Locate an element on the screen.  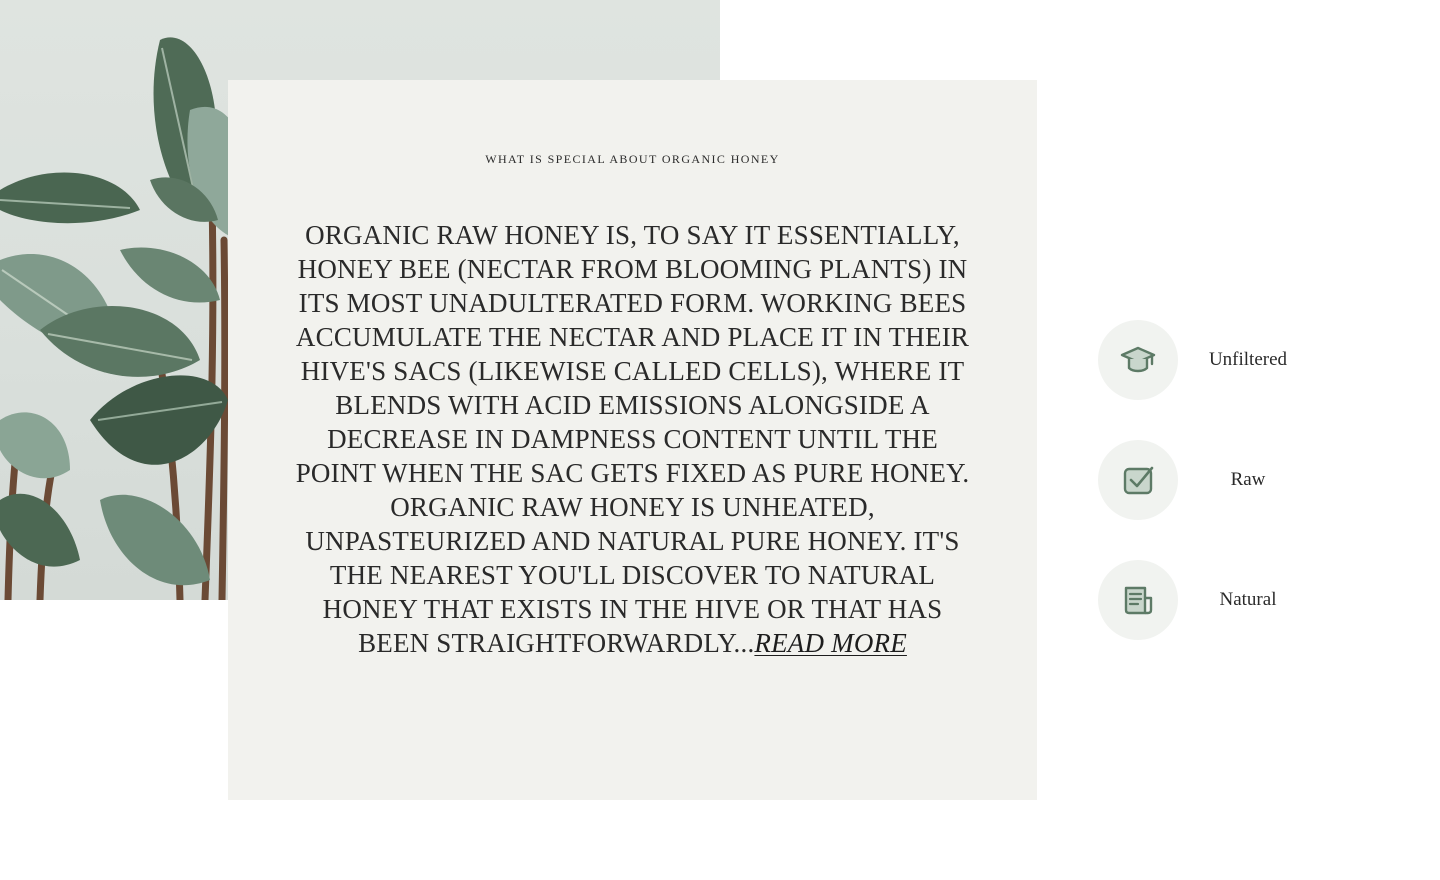
graduation-cap-icon is located at coordinates (1138, 359).